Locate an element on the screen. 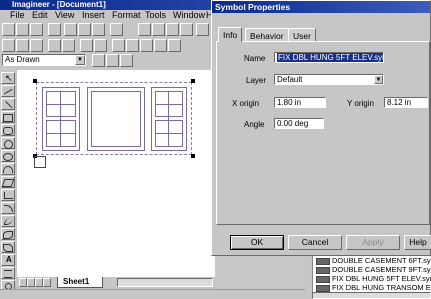 The height and width of the screenshot is (299, 431). pointer-tool-icon is located at coordinates (144, 29).